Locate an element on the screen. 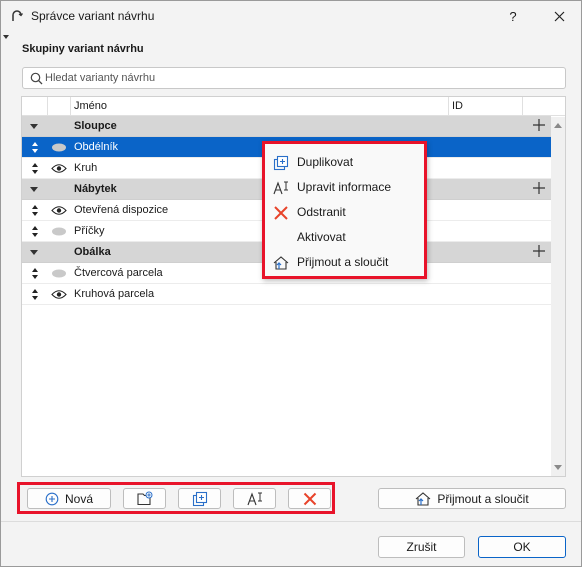  cancel-button: Zrušit is located at coordinates (421, 547).